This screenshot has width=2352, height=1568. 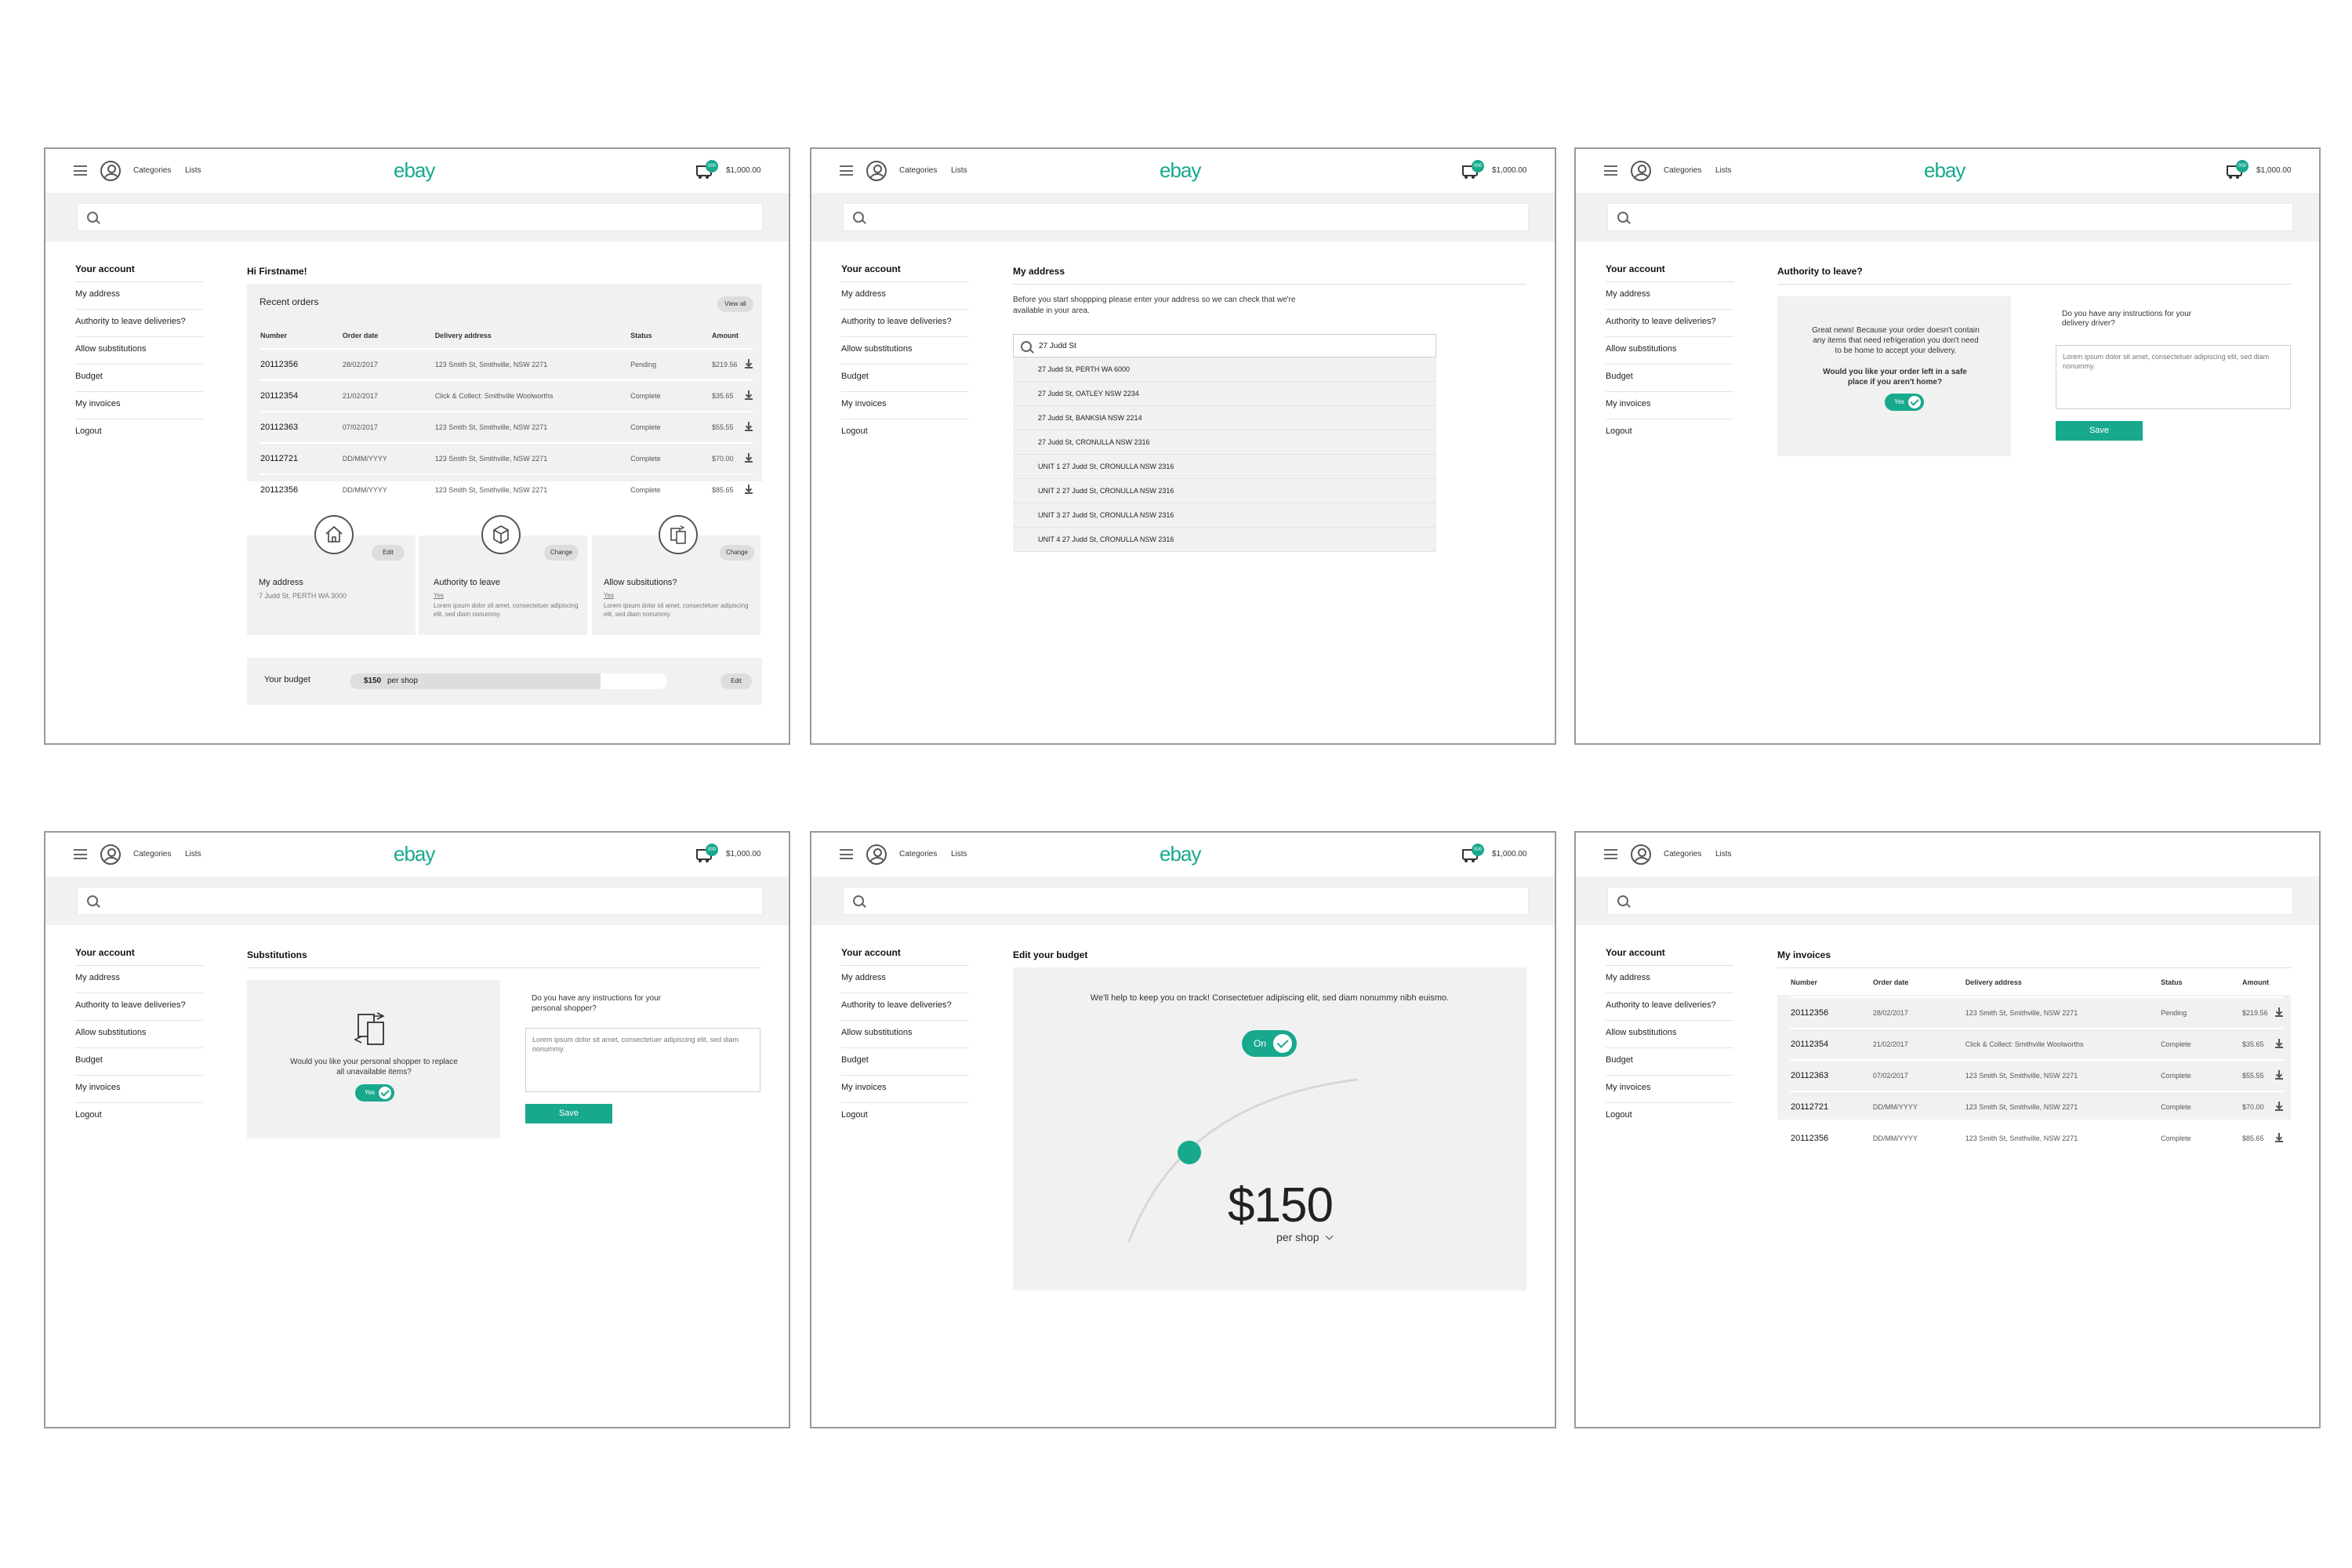 What do you see at coordinates (1224, 370) in the screenshot?
I see `address-suggestion: 27 Judd St, PERTH WA 6000` at bounding box center [1224, 370].